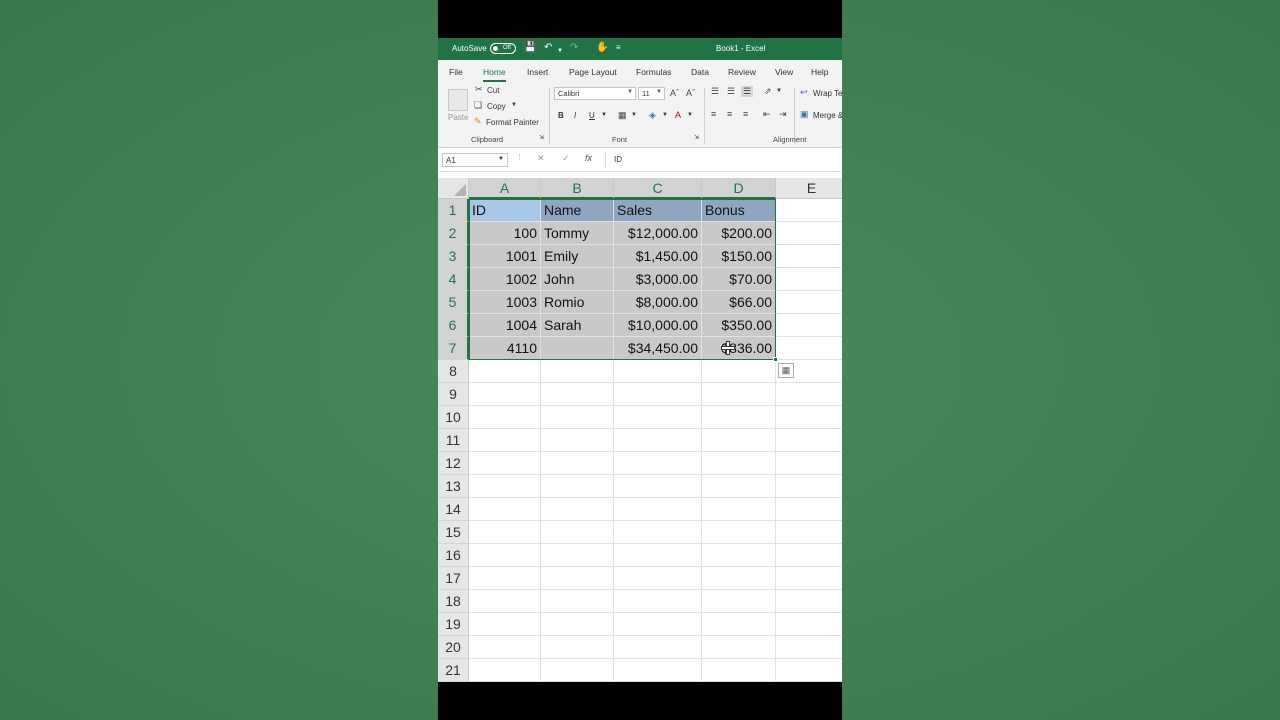 This screenshot has height=720, width=1280. I want to click on bold-button: B, so click(561, 115).